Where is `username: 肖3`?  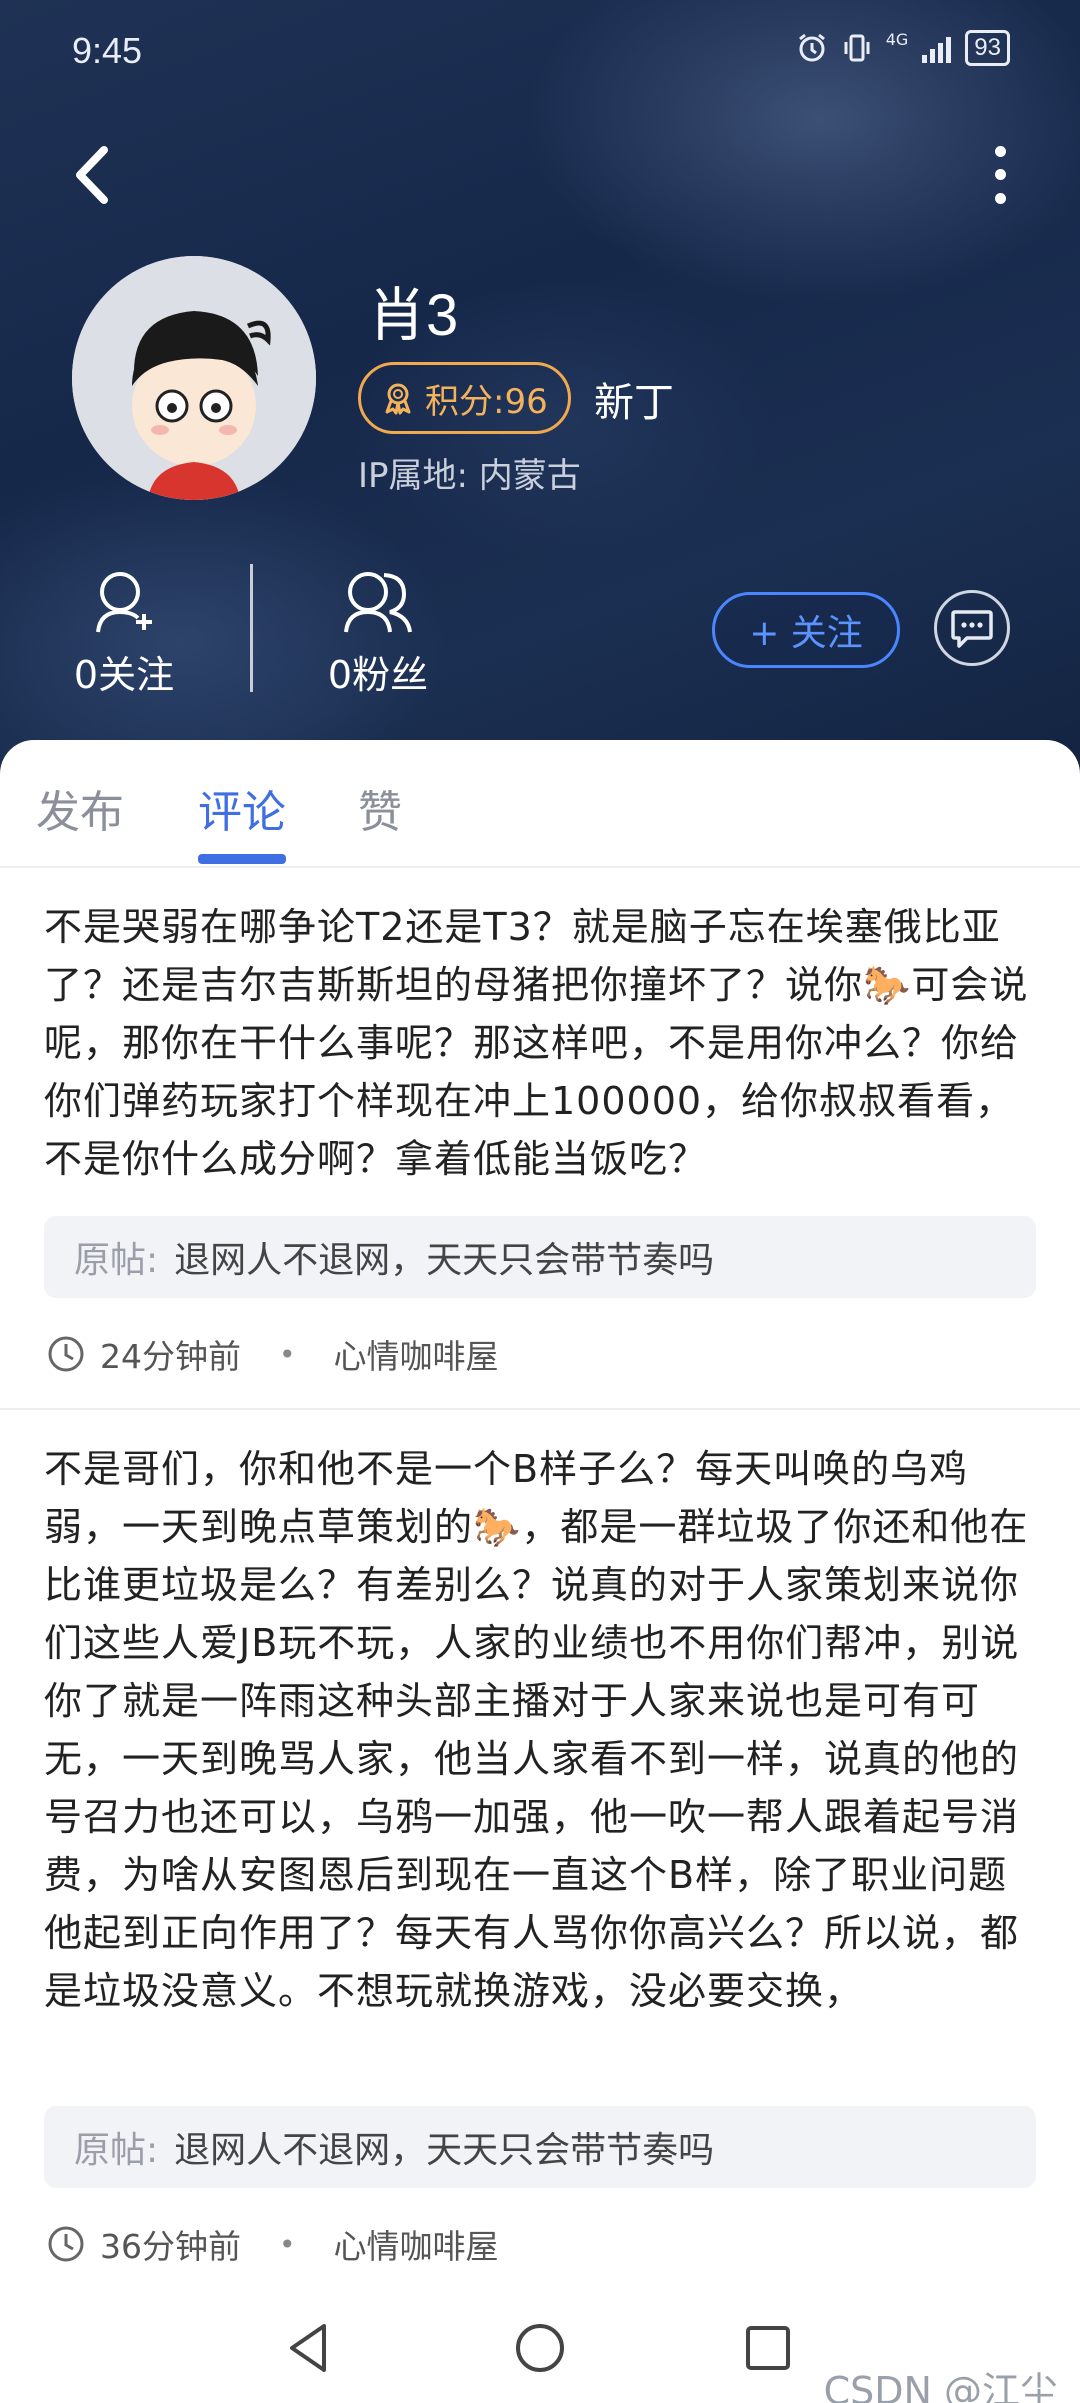
username: 肖3 is located at coordinates (413, 315).